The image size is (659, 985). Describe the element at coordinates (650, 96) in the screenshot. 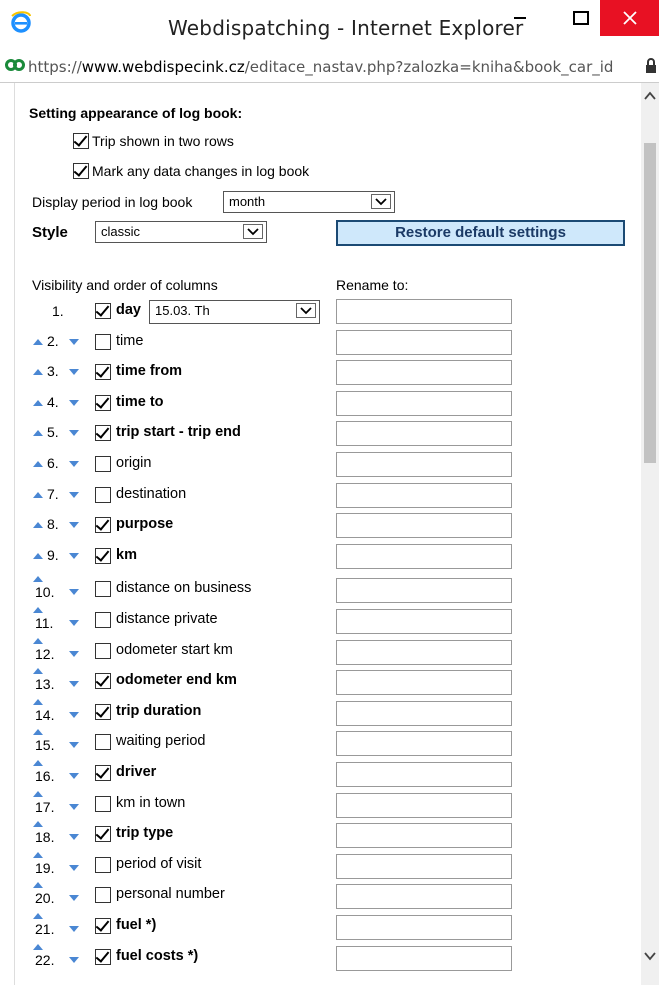

I see `scroll-up-icon` at that location.